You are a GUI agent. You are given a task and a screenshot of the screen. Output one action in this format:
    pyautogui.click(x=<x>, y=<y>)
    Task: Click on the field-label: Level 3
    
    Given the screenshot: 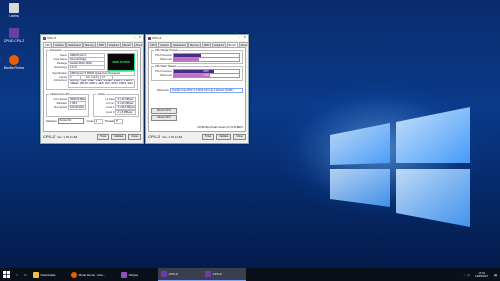 What is the action you would take?
    pyautogui.click(x=110, y=112)
    